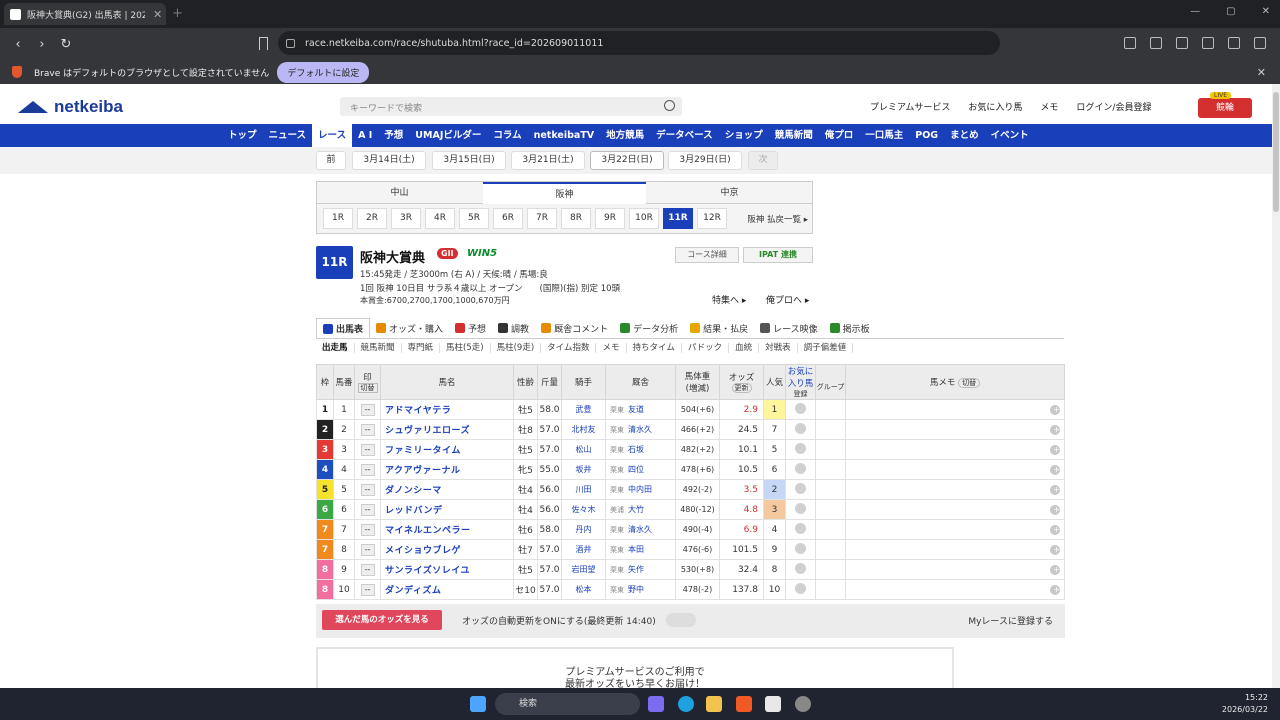 This screenshot has height=720, width=1280. What do you see at coordinates (826, 347) in the screenshot?
I see `subtab-item: 調子偏差値` at bounding box center [826, 347].